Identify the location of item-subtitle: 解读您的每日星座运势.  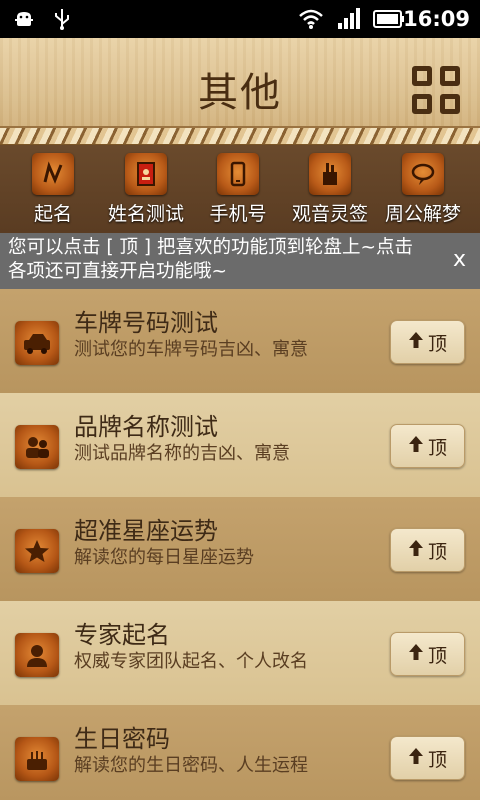
(164, 557).